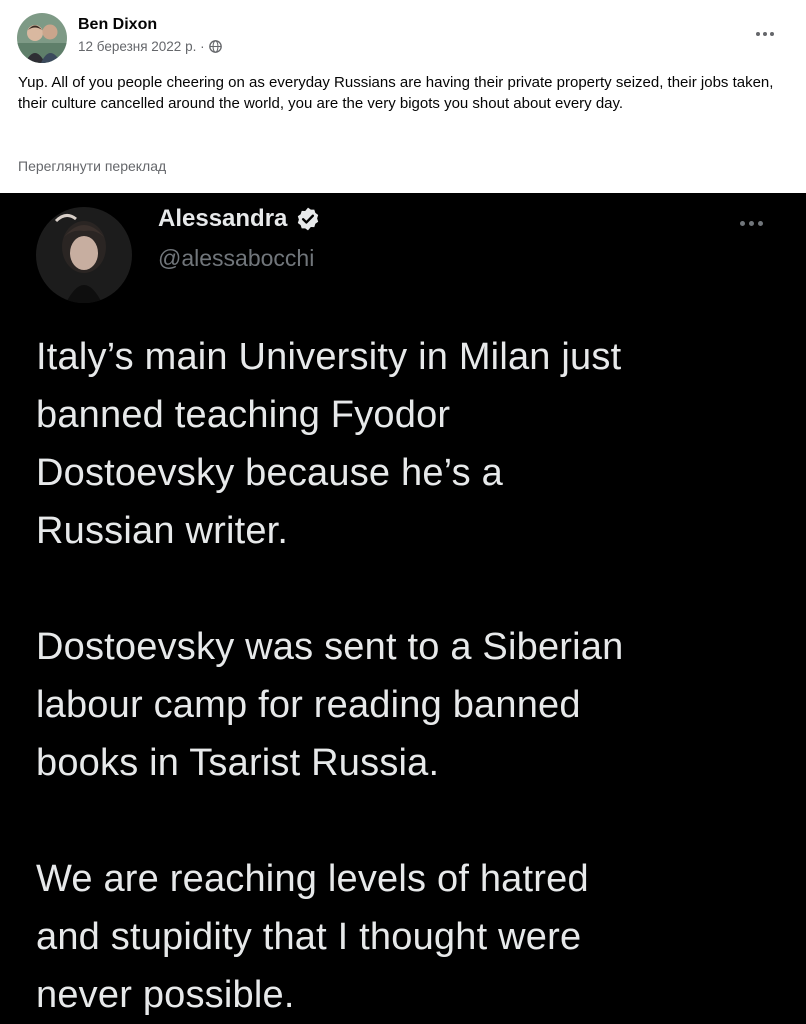 The image size is (806, 1024). What do you see at coordinates (308, 219) in the screenshot?
I see `verified-badge-icon` at bounding box center [308, 219].